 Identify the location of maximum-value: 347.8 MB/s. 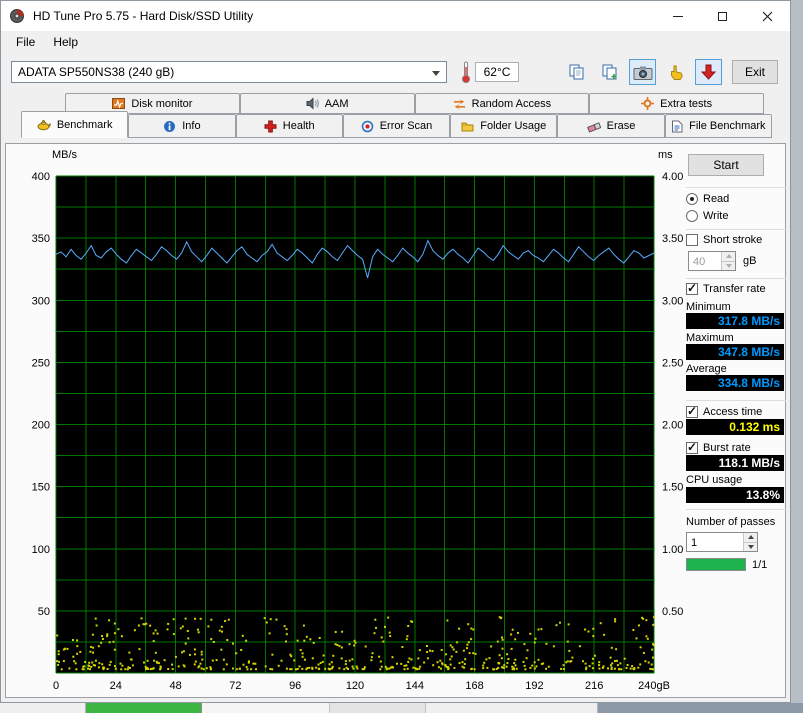
(735, 352).